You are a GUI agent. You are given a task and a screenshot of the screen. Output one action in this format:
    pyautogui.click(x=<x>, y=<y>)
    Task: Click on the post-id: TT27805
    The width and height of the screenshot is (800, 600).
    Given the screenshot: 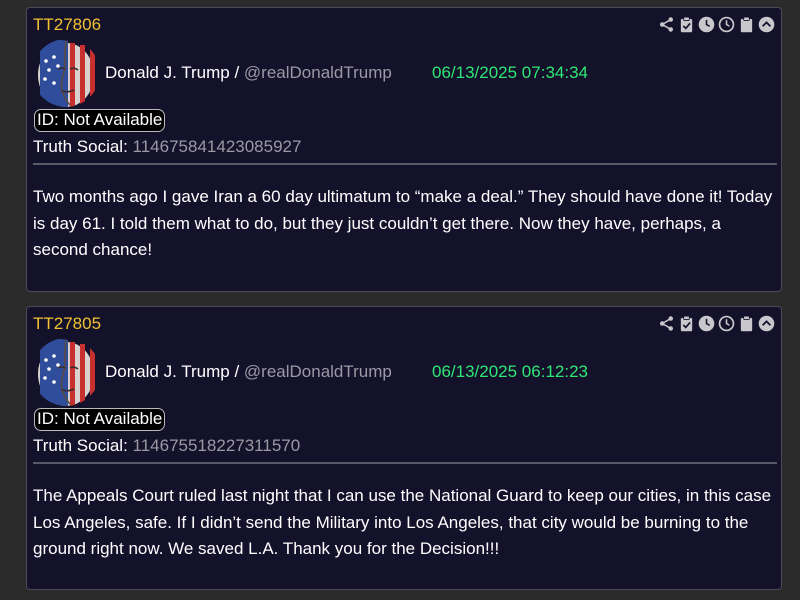 What is the action you would take?
    pyautogui.click(x=67, y=324)
    